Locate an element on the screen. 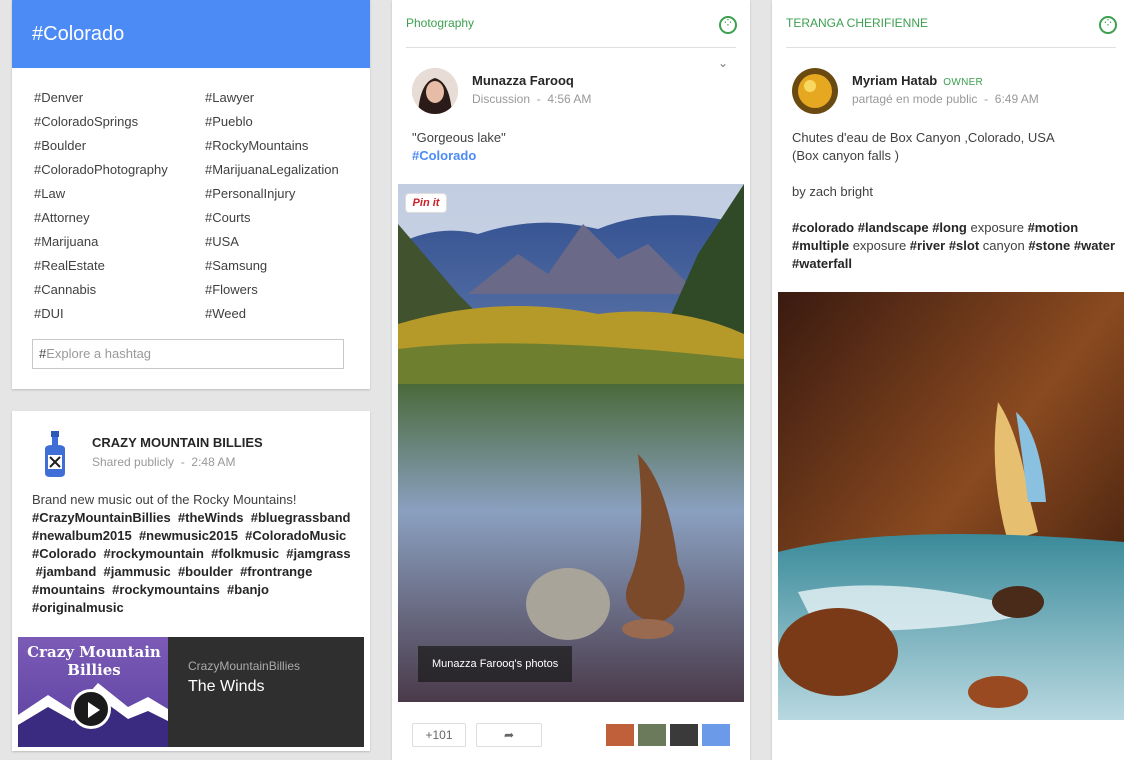 The width and height of the screenshot is (1126, 760). hashtag-link: #river is located at coordinates (927, 245).